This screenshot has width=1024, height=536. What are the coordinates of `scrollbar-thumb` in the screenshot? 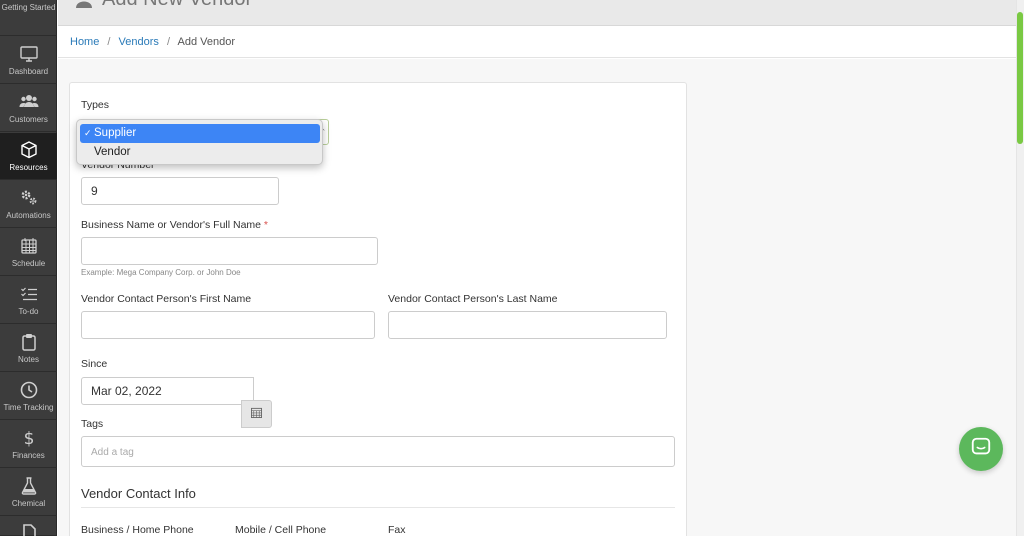 It's located at (1020, 78).